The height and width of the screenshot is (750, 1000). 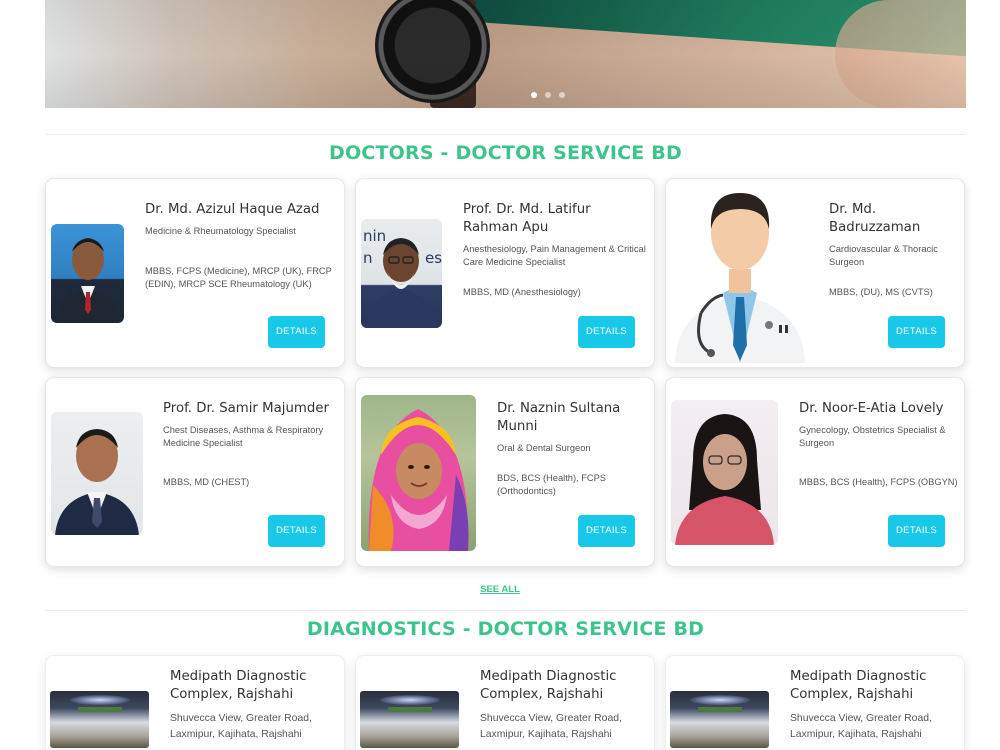 What do you see at coordinates (433, 258) in the screenshot?
I see `svg-text: es` at bounding box center [433, 258].